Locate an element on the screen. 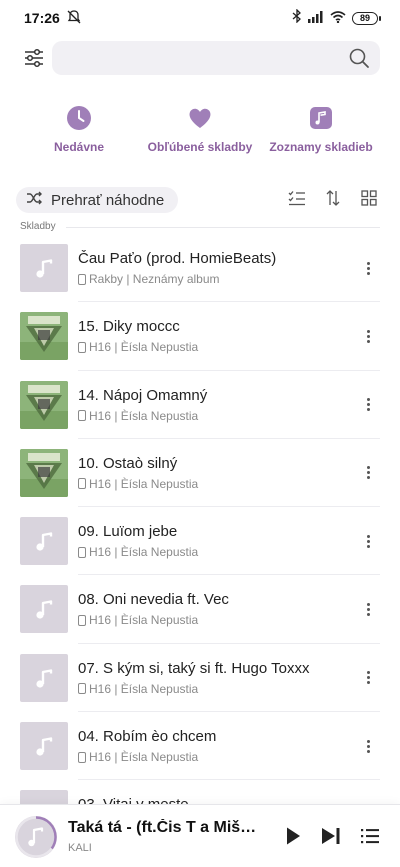 This screenshot has width=400, height=867. search-icon is located at coordinates (359, 58).